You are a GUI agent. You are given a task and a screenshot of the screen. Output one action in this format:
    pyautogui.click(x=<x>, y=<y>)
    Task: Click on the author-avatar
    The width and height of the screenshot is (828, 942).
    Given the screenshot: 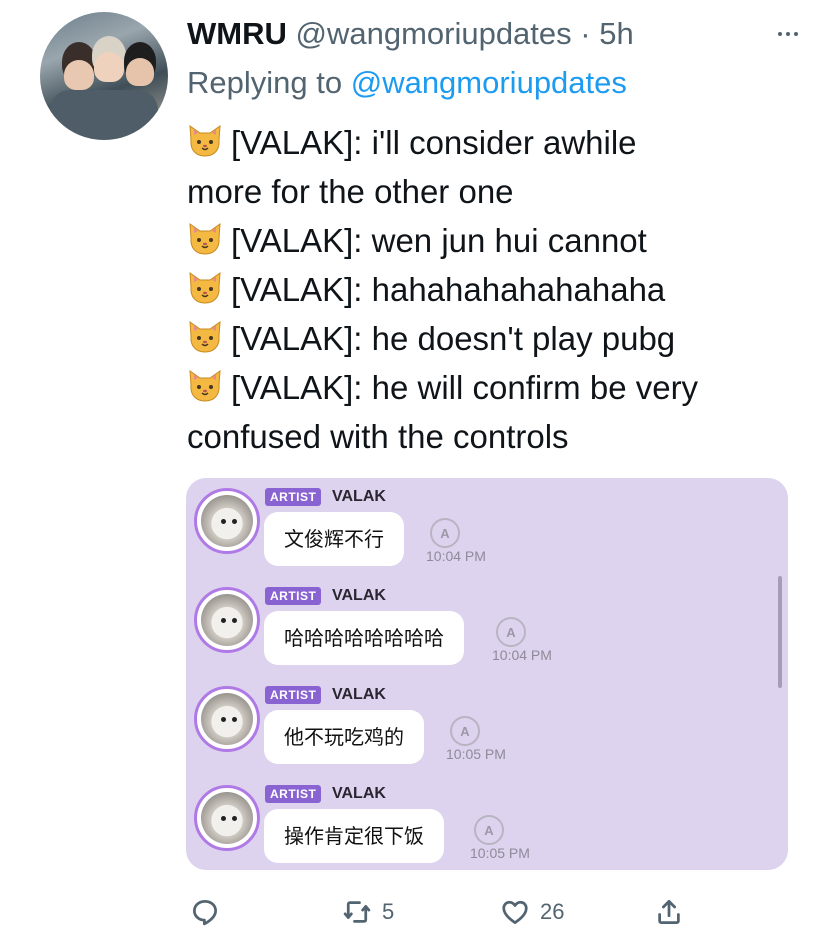 What is the action you would take?
    pyautogui.click(x=104, y=76)
    